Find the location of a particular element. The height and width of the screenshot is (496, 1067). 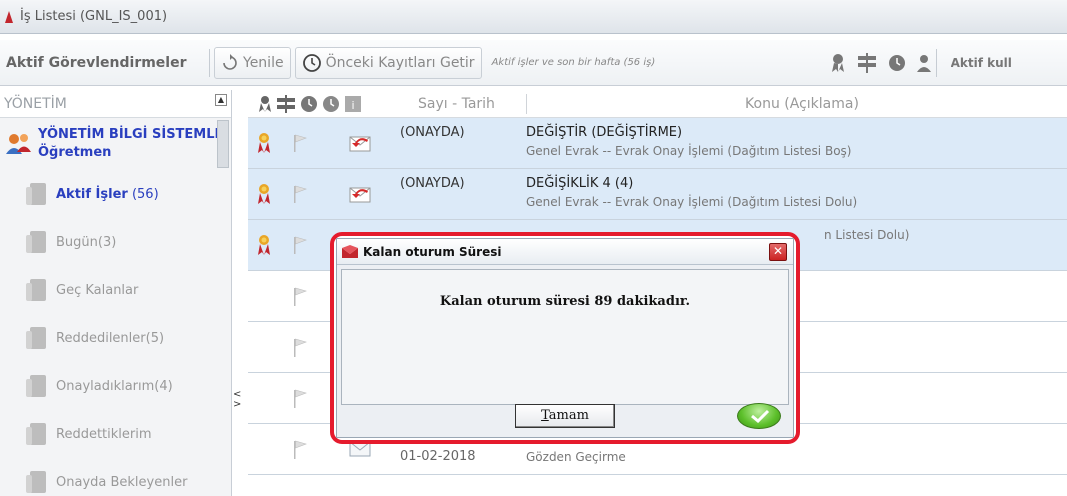

sidebar-user: YÖNETİM BİLGİ SİSTEMLE Öğretmen is located at coordinates (115, 144).